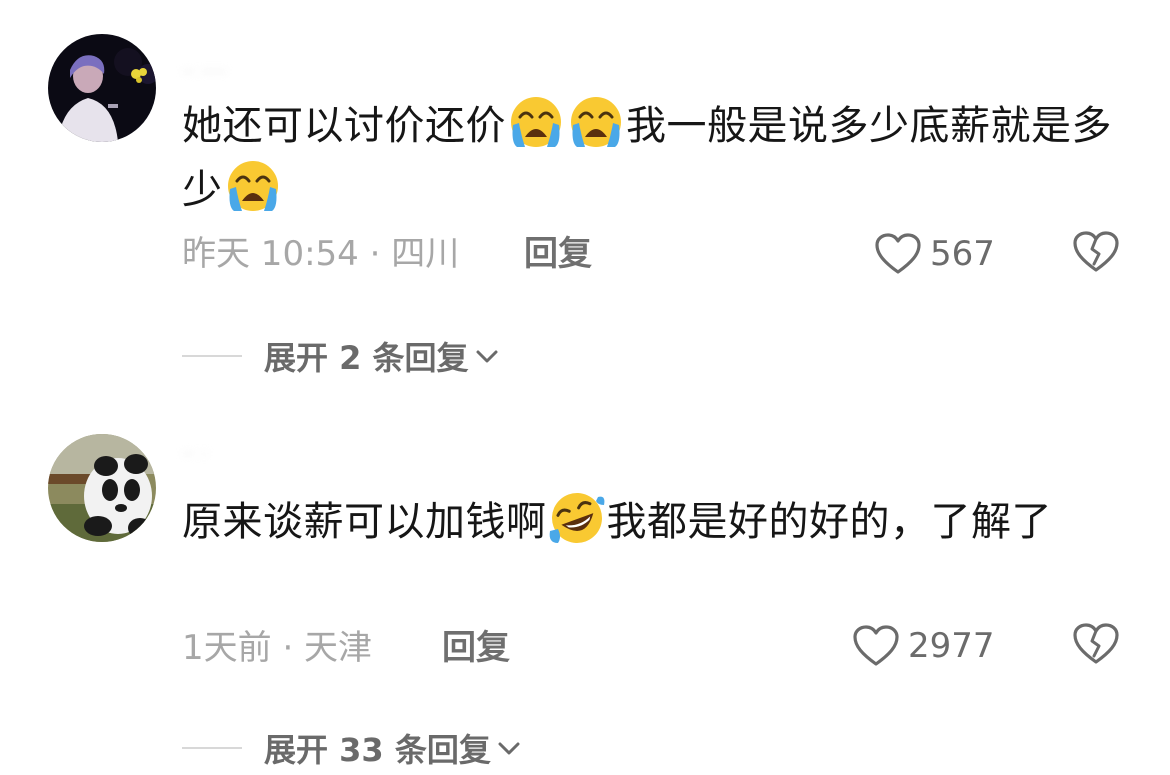  Describe the element at coordinates (829, 522) in the screenshot. I see `comment-text-part: 我都是好的好的，了解了` at that location.